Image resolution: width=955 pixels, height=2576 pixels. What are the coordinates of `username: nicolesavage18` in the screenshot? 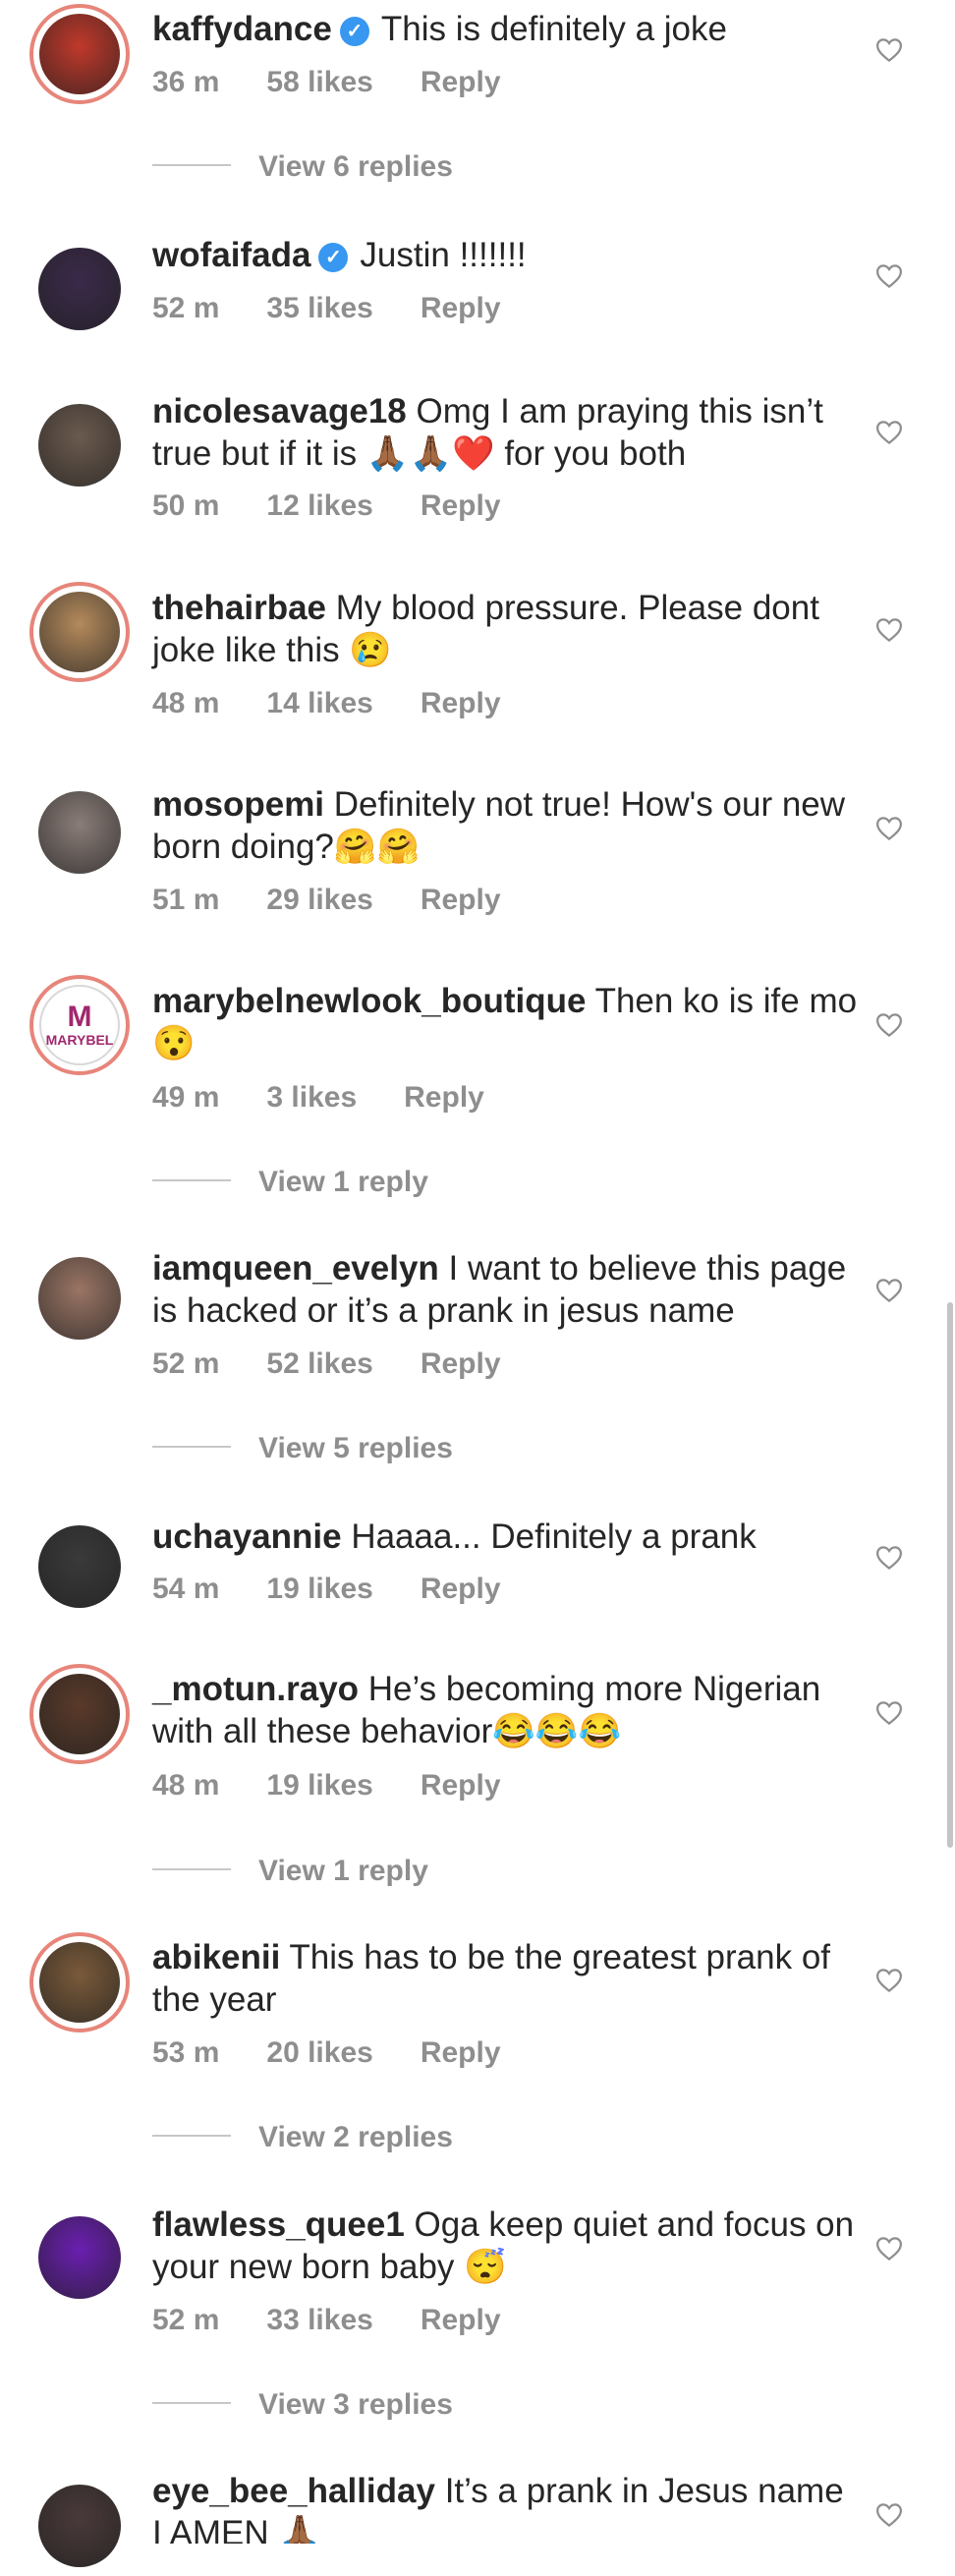 It's located at (279, 411).